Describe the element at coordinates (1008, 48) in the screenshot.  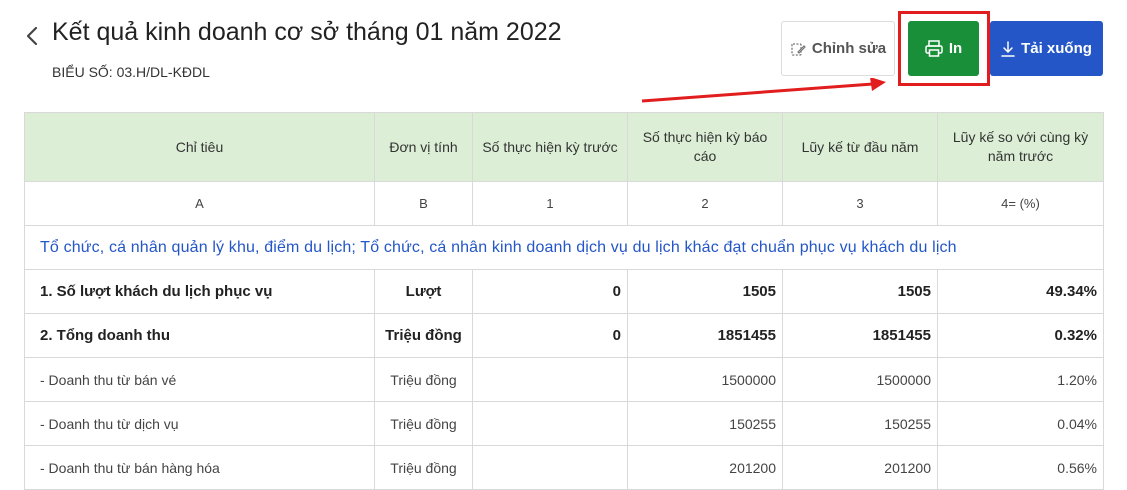
I see `download-icon` at that location.